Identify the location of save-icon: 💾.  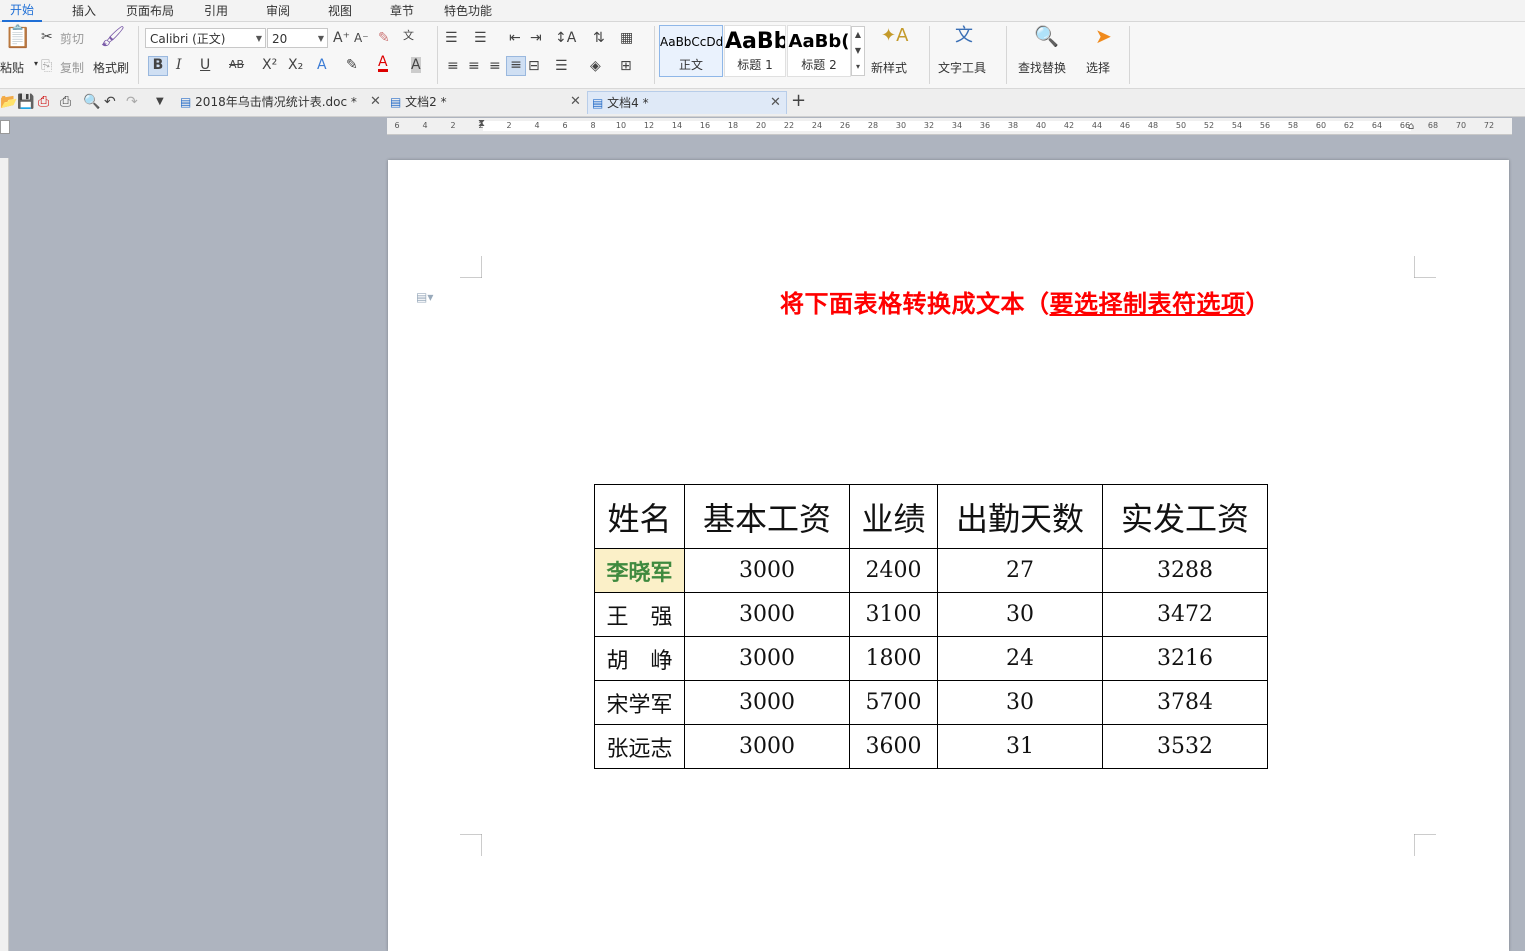
(25, 102).